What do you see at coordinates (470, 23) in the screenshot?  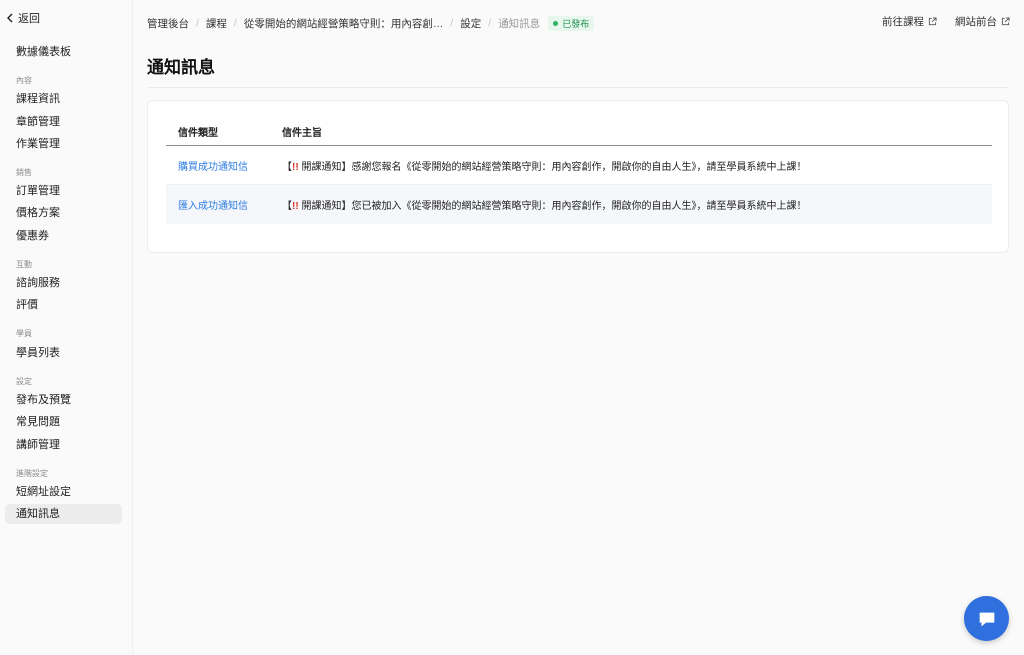 I see `breadcrumb-settings: 設定` at bounding box center [470, 23].